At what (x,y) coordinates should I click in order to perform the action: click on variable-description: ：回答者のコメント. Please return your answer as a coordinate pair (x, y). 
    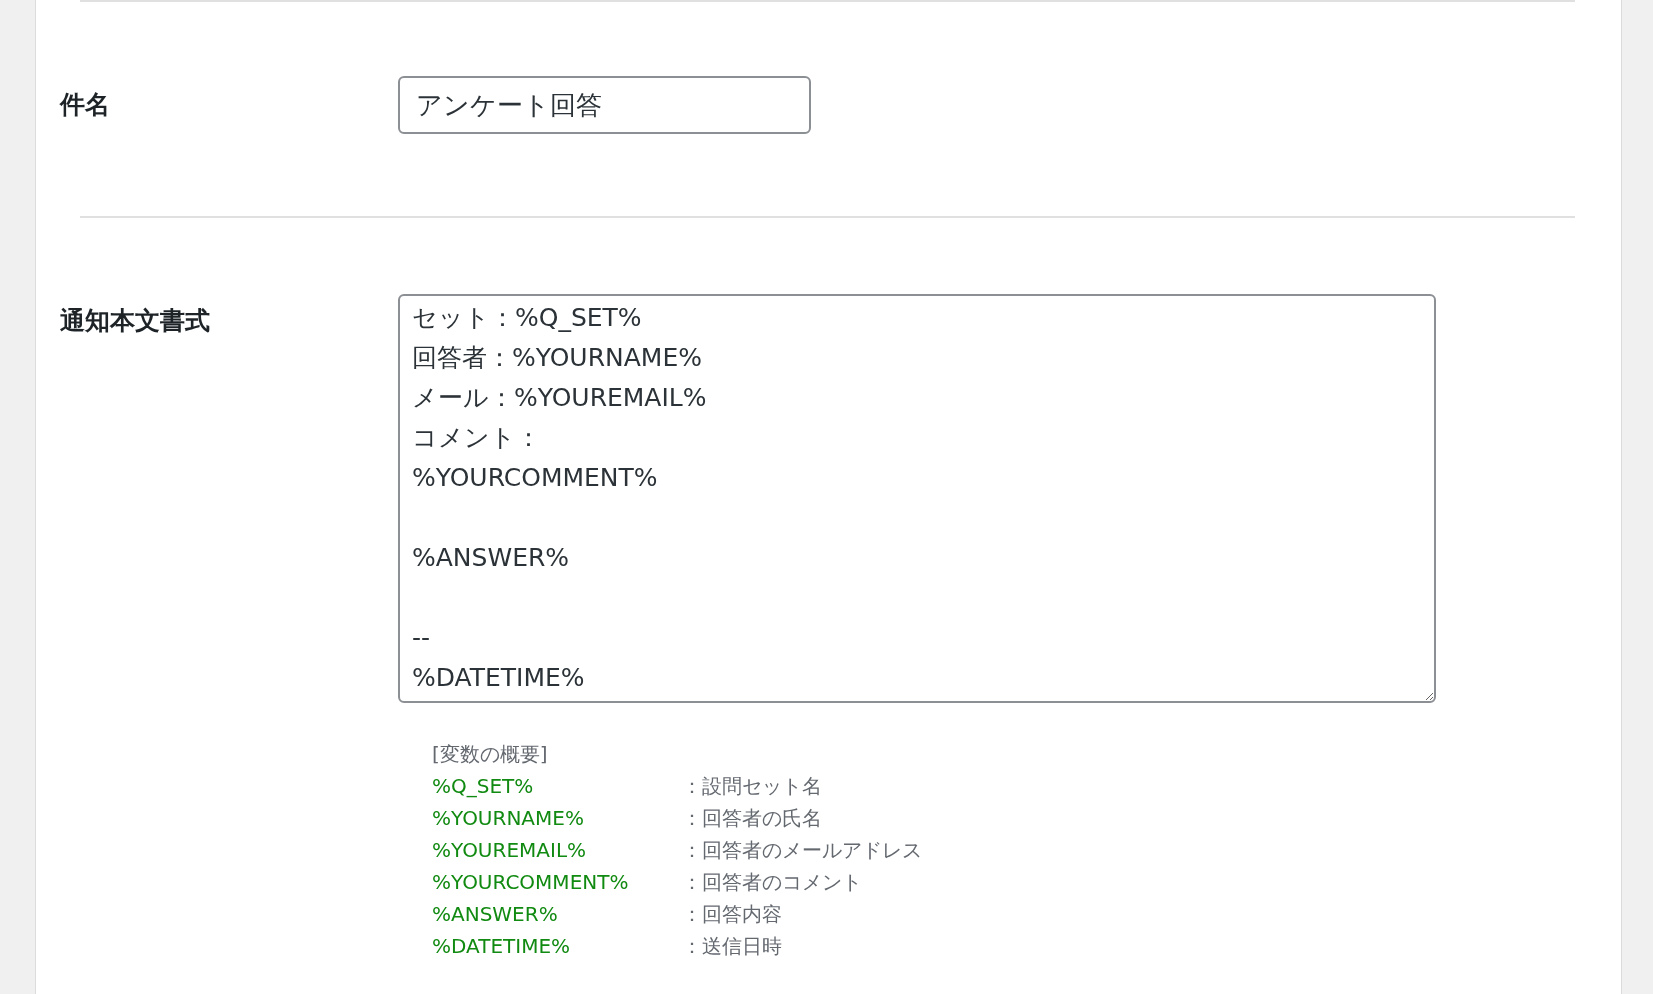
    Looking at the image, I should click on (772, 882).